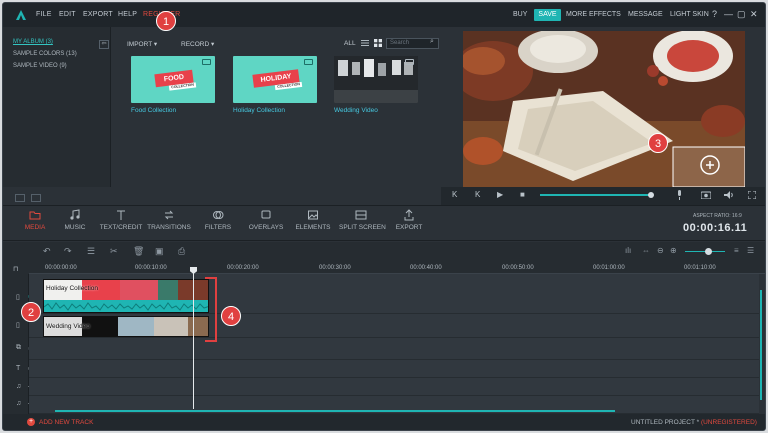 This screenshot has height=433, width=768. I want to click on tab-split-screen: SPLIT SCREEN, so click(362, 220).